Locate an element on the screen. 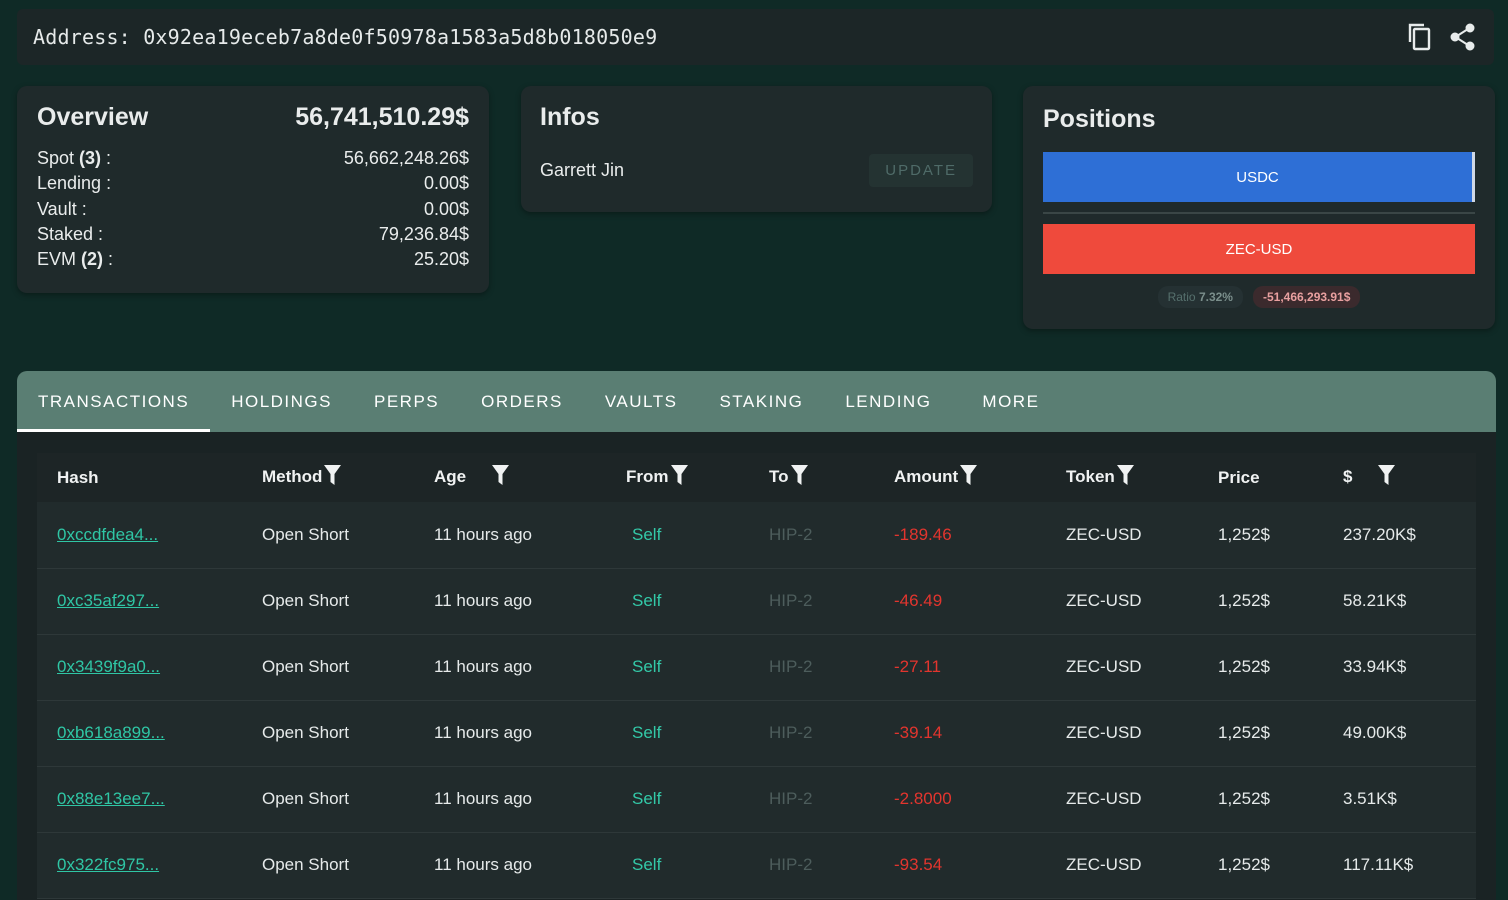 Image resolution: width=1508 pixels, height=900 pixels. col-to: To is located at coordinates (811, 477).